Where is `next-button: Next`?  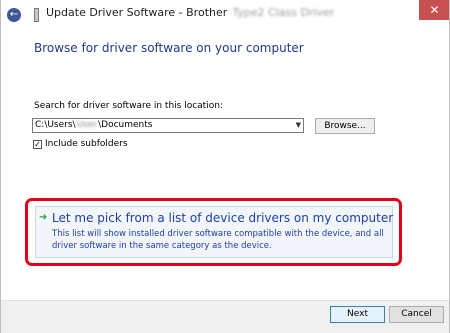 next-button: Next is located at coordinates (357, 314).